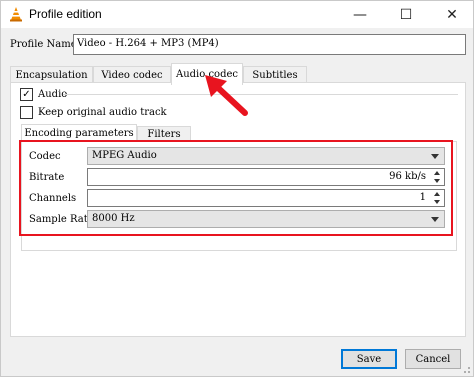 This screenshot has width=474, height=377. Describe the element at coordinates (433, 359) in the screenshot. I see `cancel-button: Cancel` at that location.